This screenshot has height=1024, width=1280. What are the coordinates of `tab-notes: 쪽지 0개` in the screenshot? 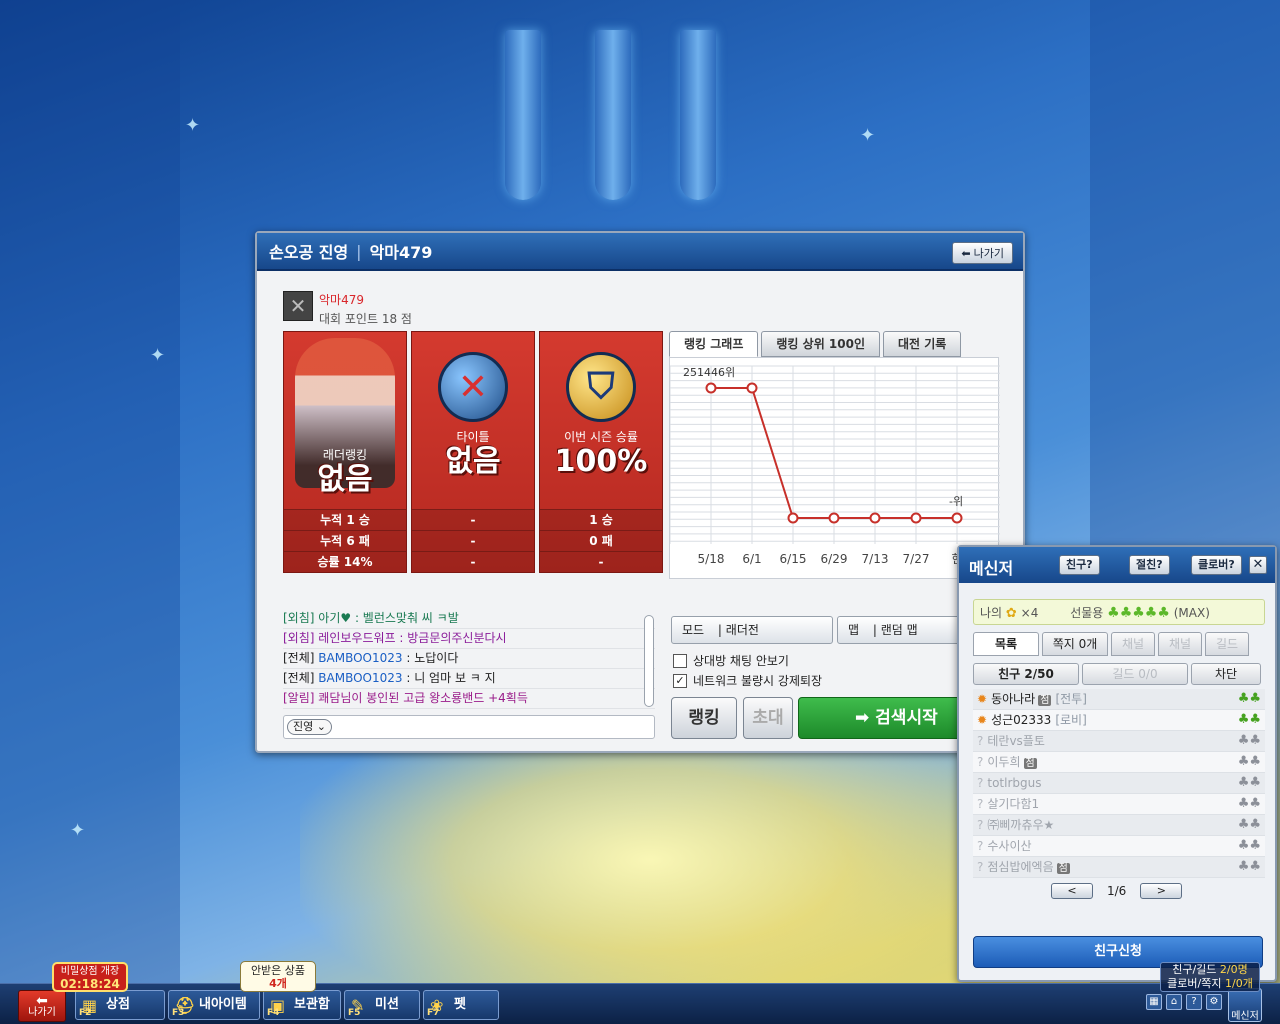 It's located at (1075, 644).